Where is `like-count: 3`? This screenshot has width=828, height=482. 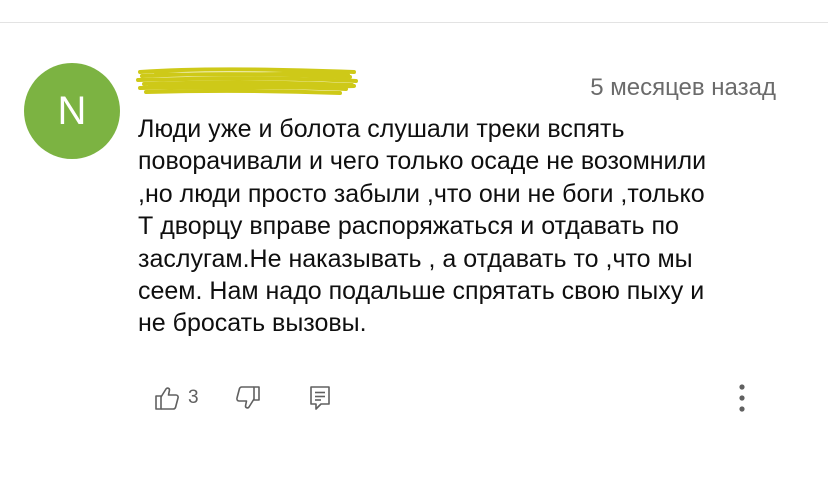 like-count: 3 is located at coordinates (193, 397).